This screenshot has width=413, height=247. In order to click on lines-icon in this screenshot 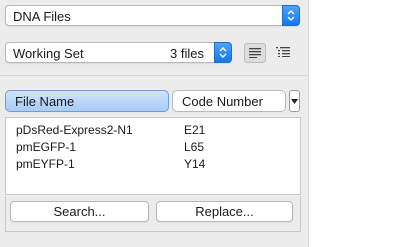, I will do `click(255, 53)`.